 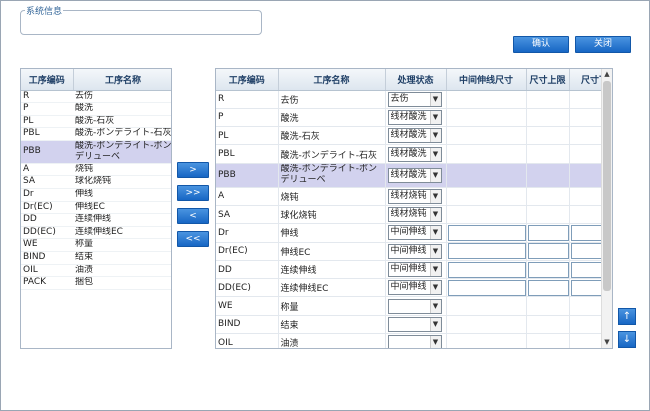 I want to click on move-up-button: ↑, so click(x=627, y=316).